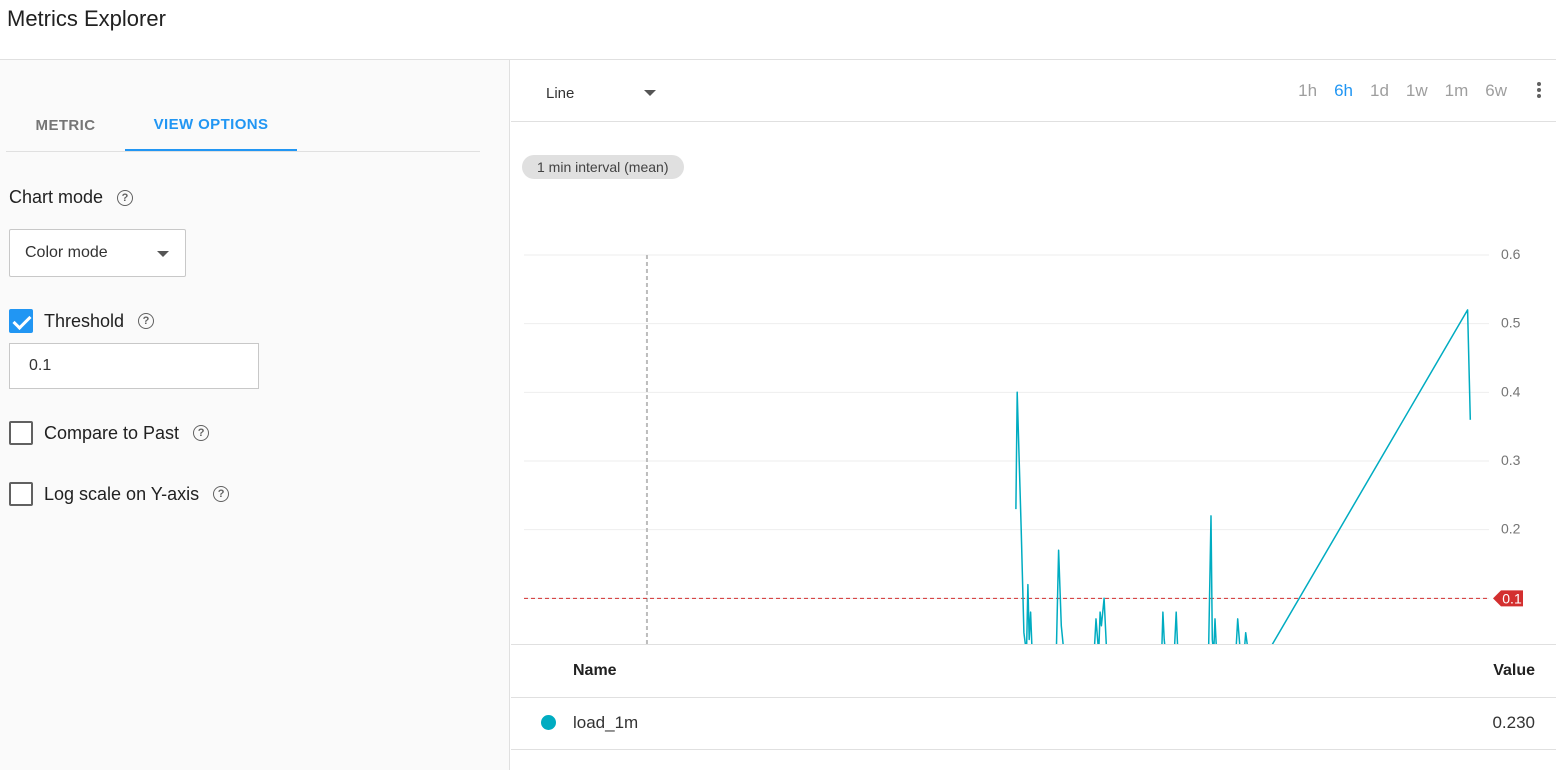  I want to click on tab-view-options: VIEW OPTIONS, so click(211, 125).